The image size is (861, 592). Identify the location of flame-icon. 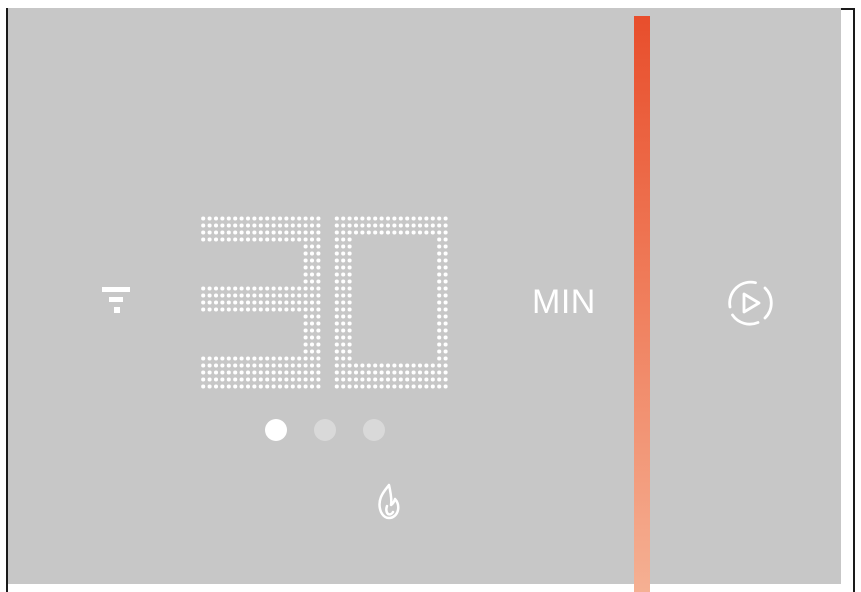
(389, 502).